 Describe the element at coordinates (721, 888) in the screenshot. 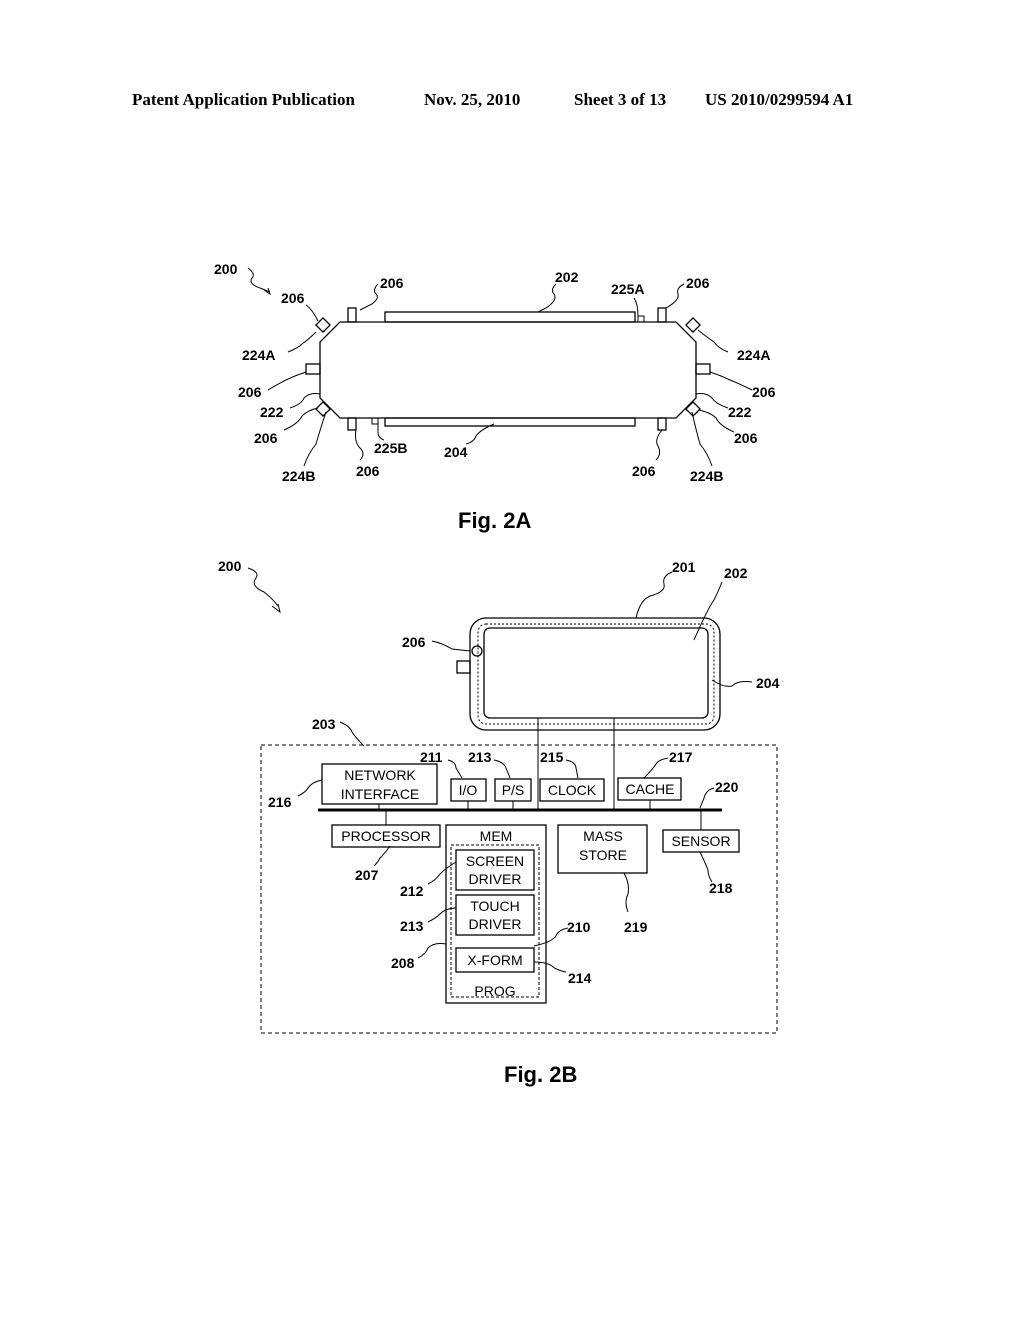

I see `ref-218: 218` at that location.